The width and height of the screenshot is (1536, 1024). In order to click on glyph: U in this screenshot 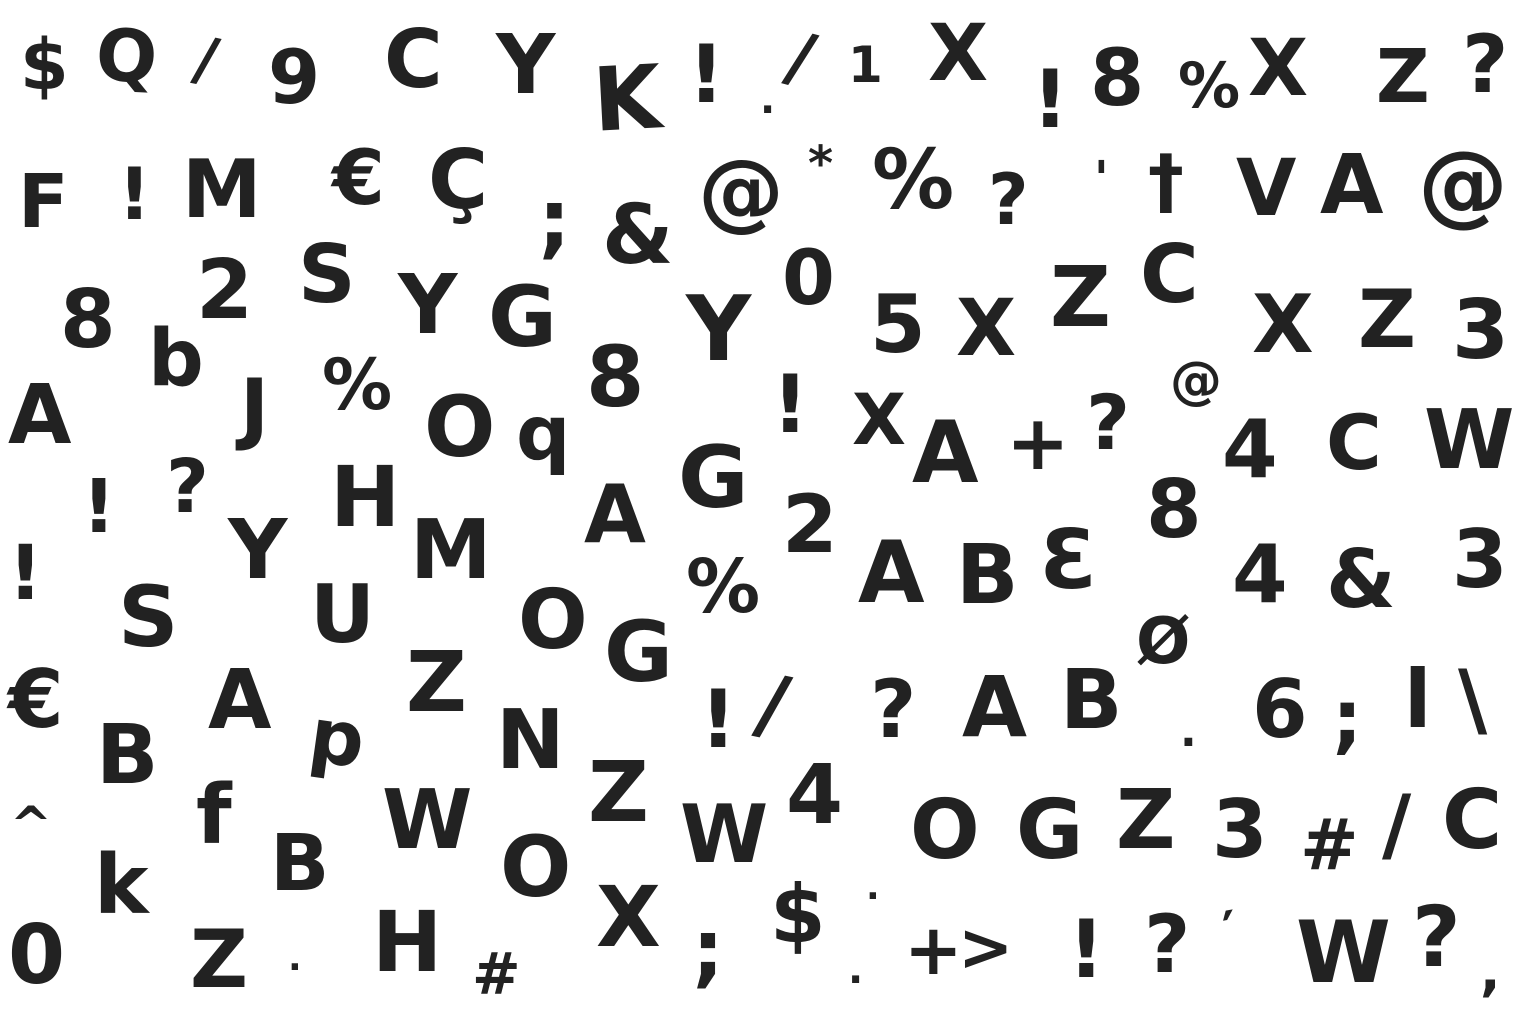, I will do `click(342, 614)`.